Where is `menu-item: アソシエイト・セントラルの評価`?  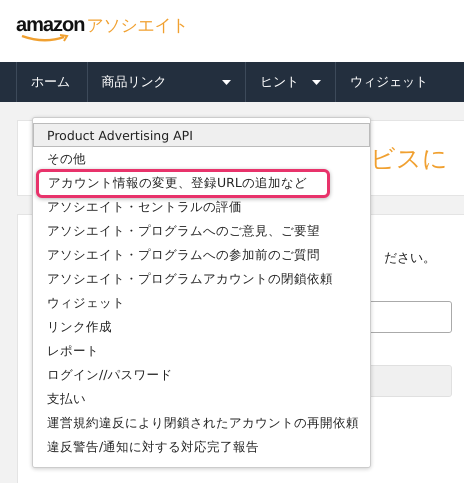
menu-item: アソシエイト・セントラルの評価 is located at coordinates (201, 207).